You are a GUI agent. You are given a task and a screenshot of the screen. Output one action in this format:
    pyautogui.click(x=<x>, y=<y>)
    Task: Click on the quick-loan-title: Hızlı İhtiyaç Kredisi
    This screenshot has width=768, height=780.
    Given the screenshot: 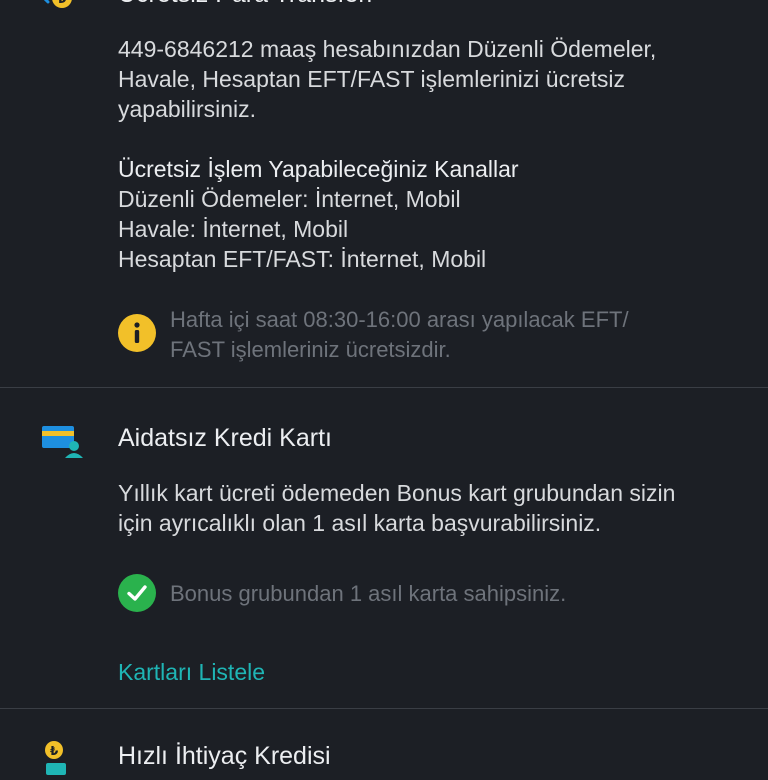 What is the action you would take?
    pyautogui.click(x=224, y=756)
    